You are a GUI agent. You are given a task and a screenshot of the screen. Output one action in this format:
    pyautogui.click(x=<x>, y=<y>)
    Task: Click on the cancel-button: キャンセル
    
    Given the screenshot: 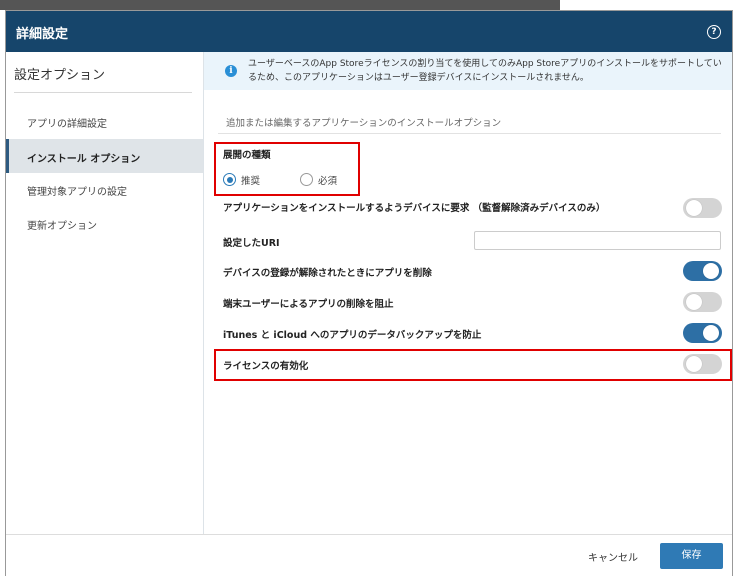 What is the action you would take?
    pyautogui.click(x=613, y=556)
    